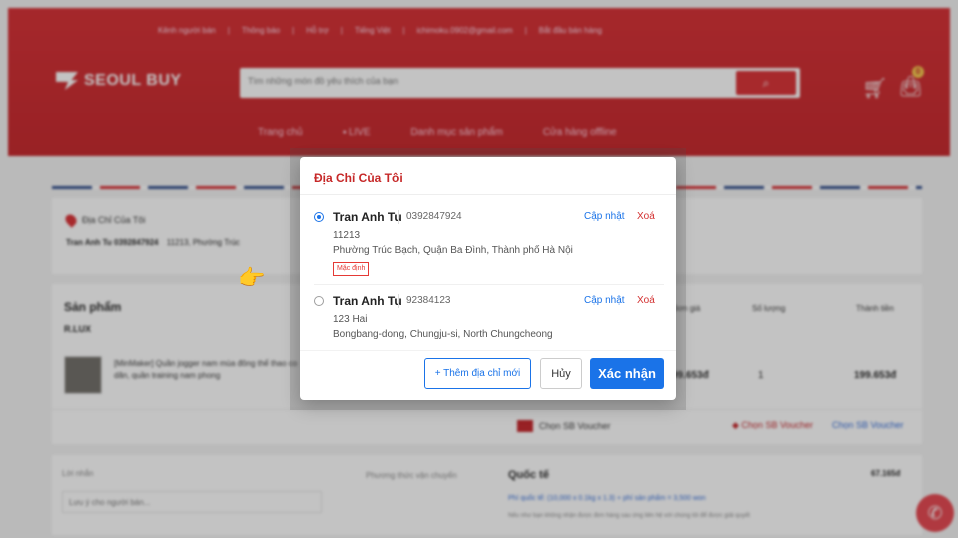 The image size is (958, 538). Describe the element at coordinates (488, 350) in the screenshot. I see `modal-footer-divider` at that location.